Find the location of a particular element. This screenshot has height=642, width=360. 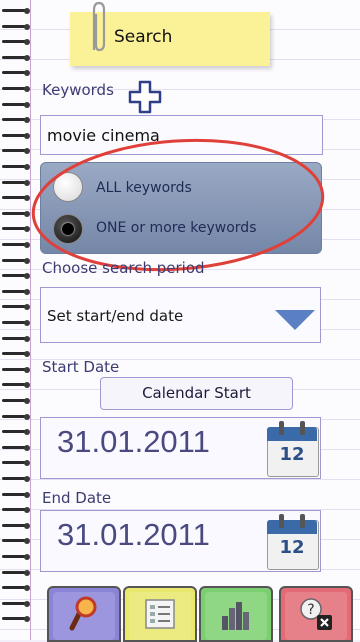

keywords-label: Keywords is located at coordinates (78, 90).